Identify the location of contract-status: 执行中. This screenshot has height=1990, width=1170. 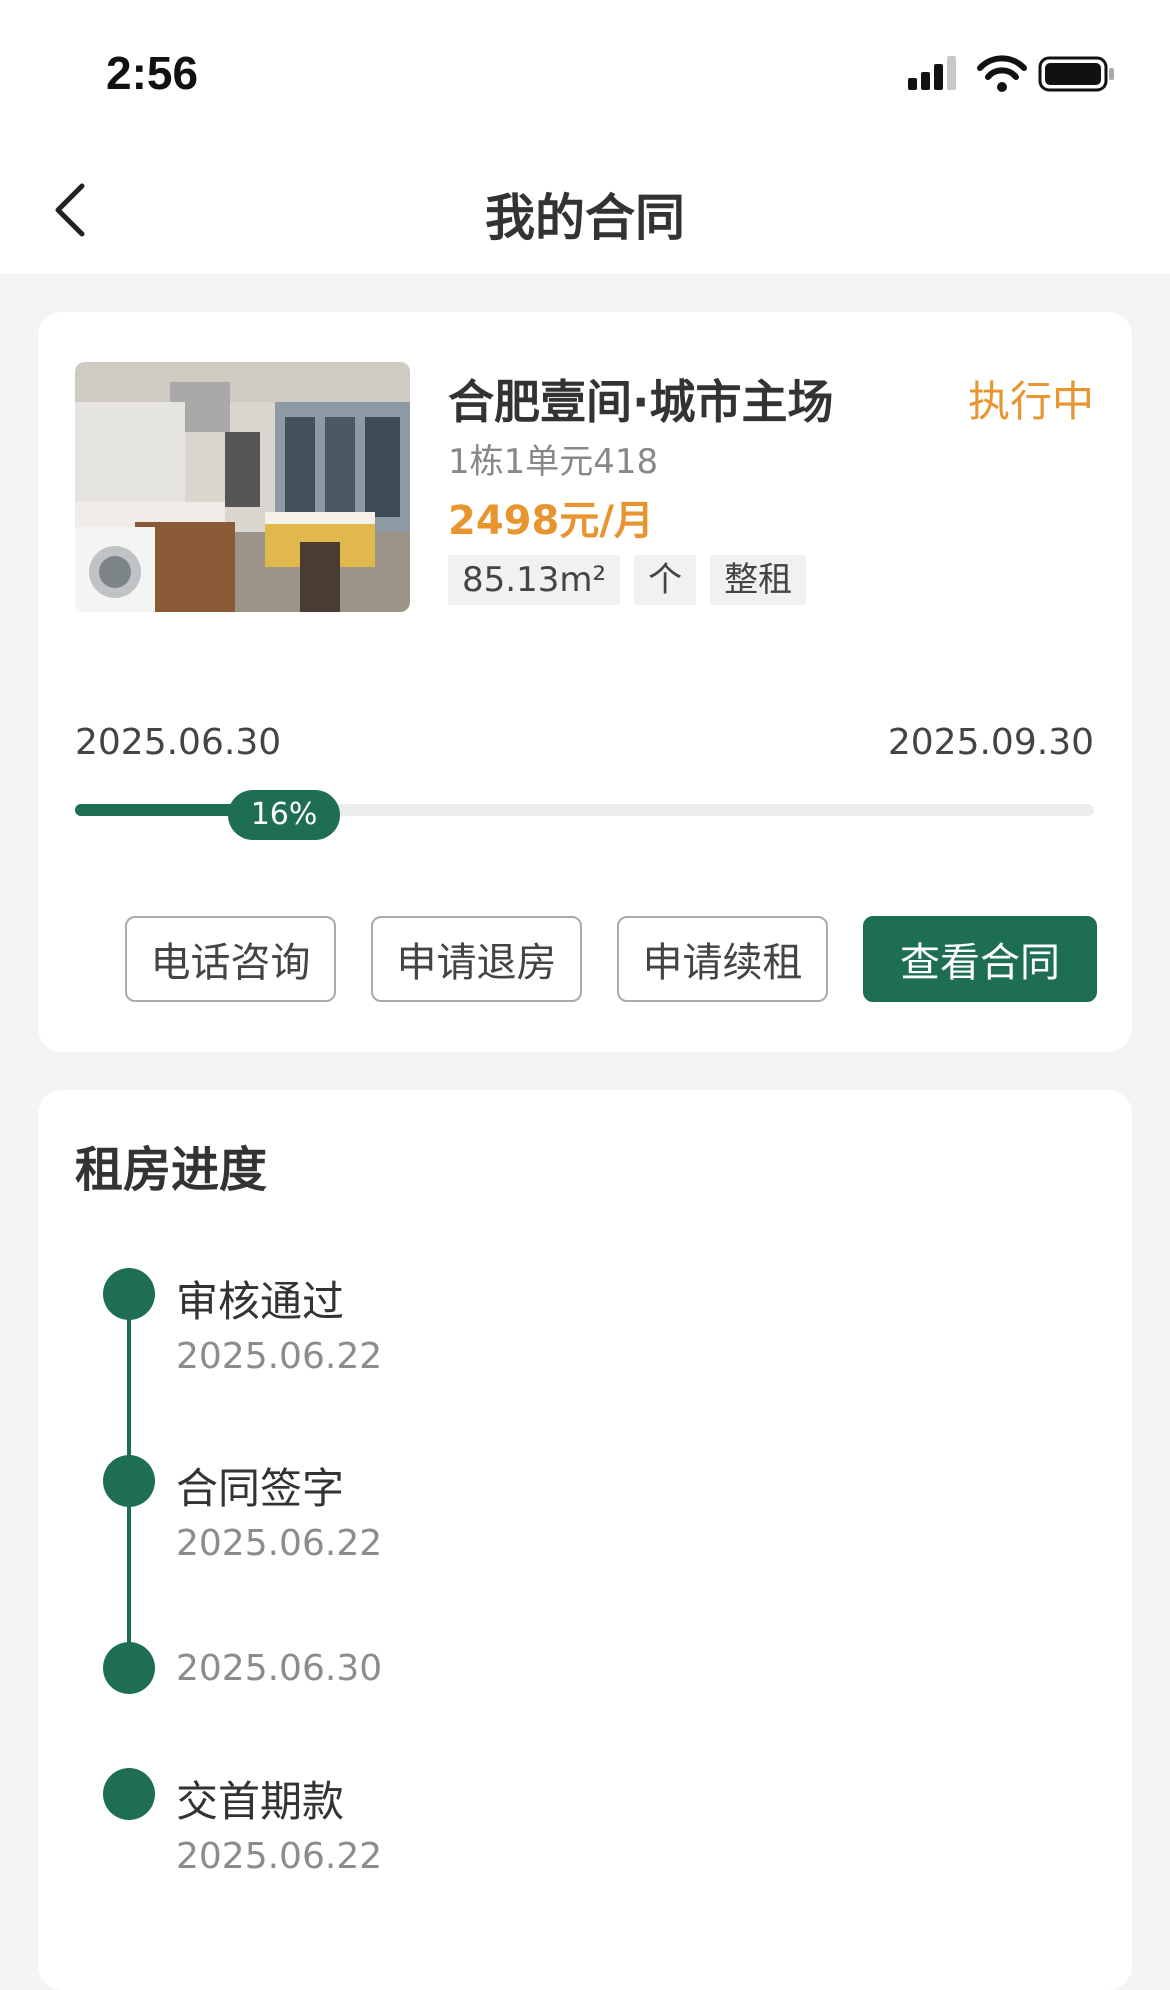
(1030, 401).